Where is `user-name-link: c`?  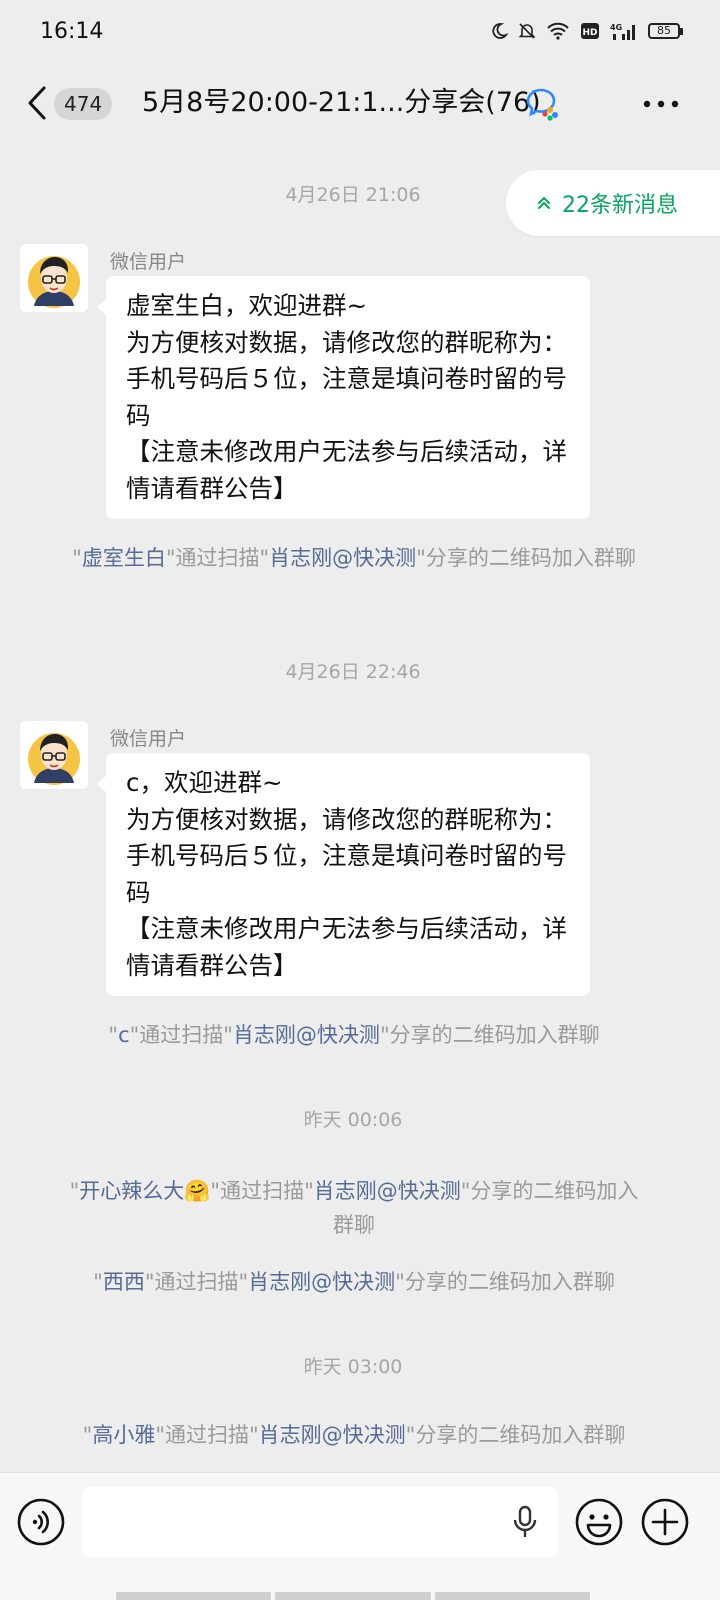
user-name-link: c is located at coordinates (124, 1035).